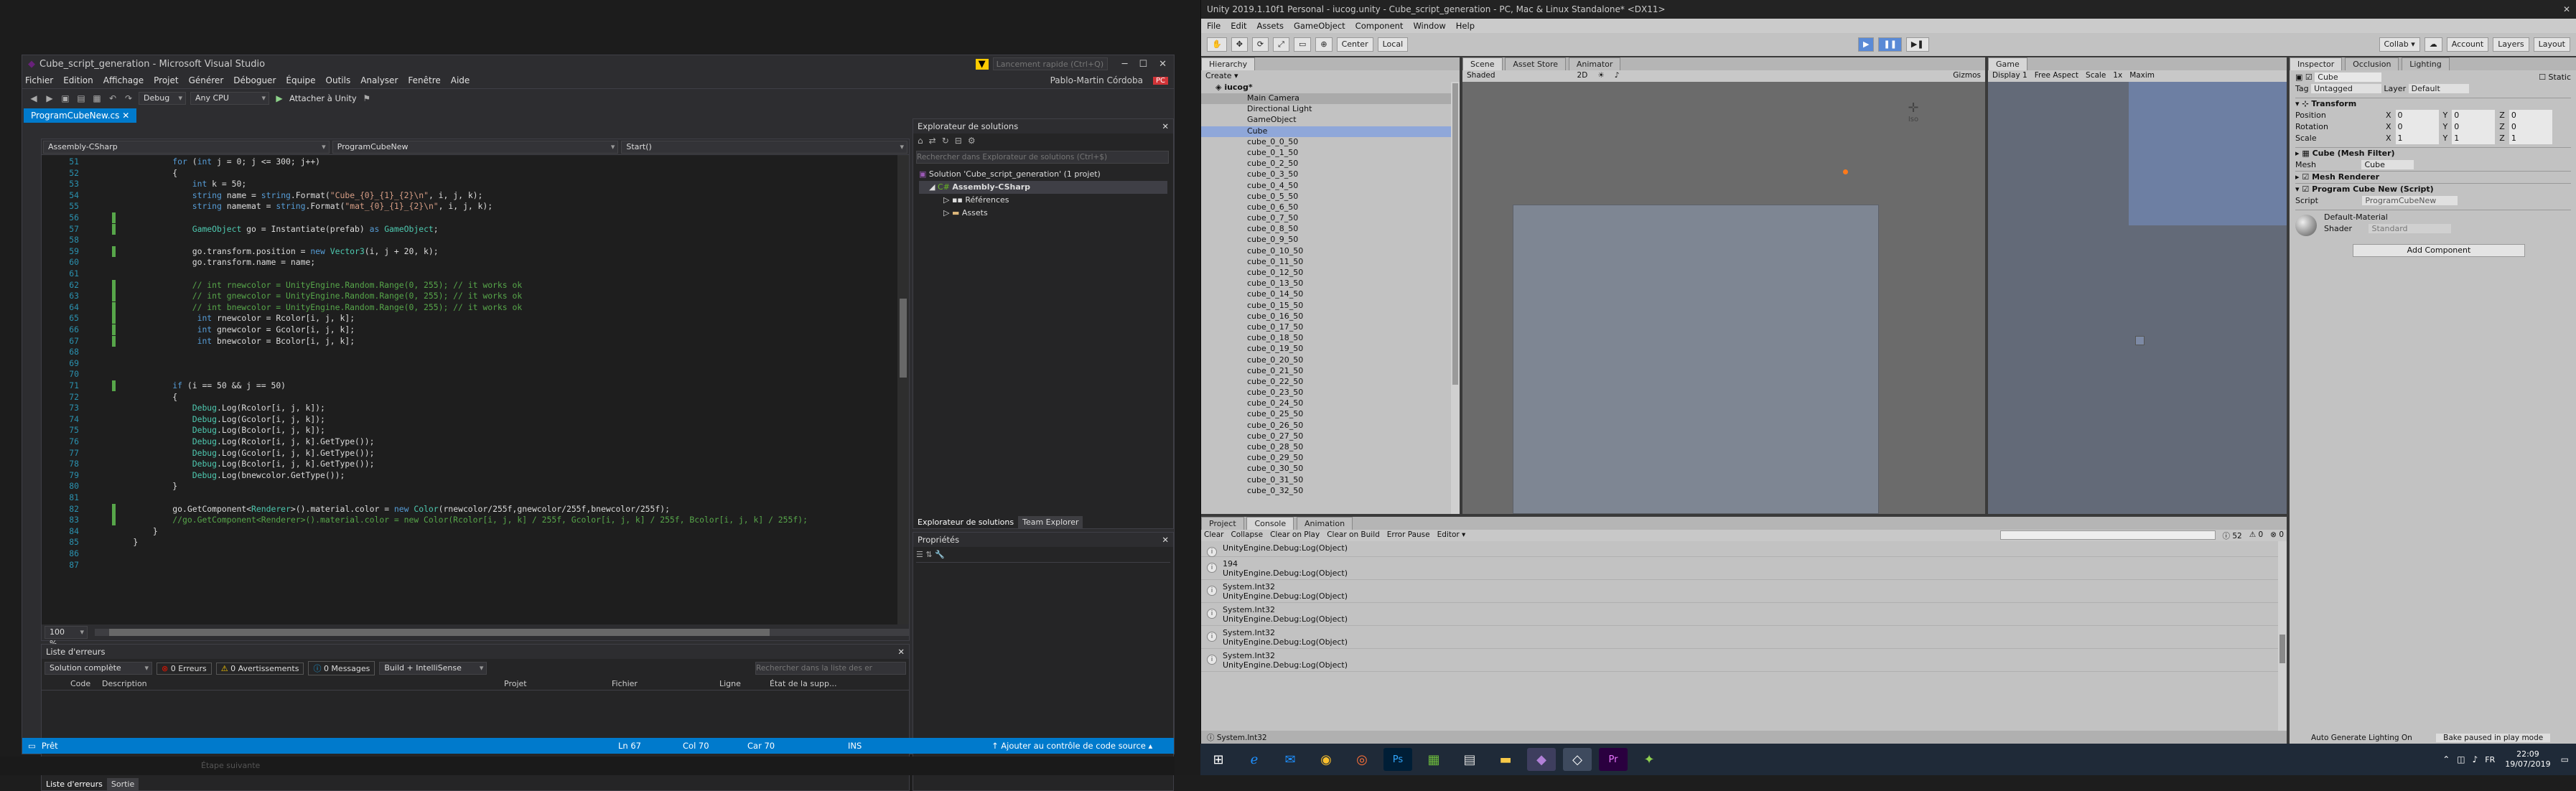 This screenshot has width=2576, height=791. Describe the element at coordinates (1143, 64) in the screenshot. I see `maximize-button: ☐` at that location.